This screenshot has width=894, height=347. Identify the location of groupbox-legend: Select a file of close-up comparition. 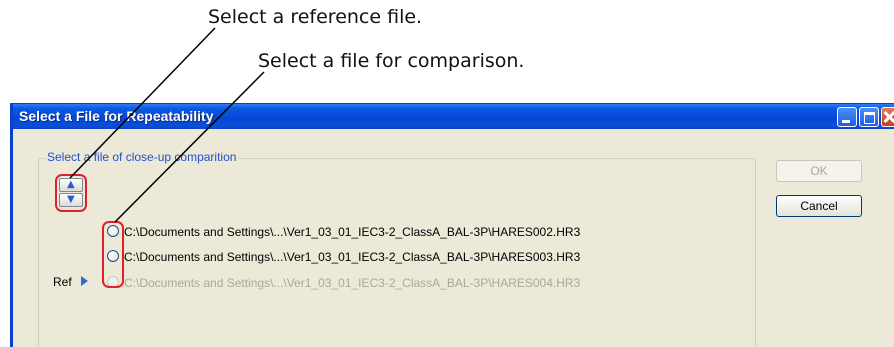
(142, 157).